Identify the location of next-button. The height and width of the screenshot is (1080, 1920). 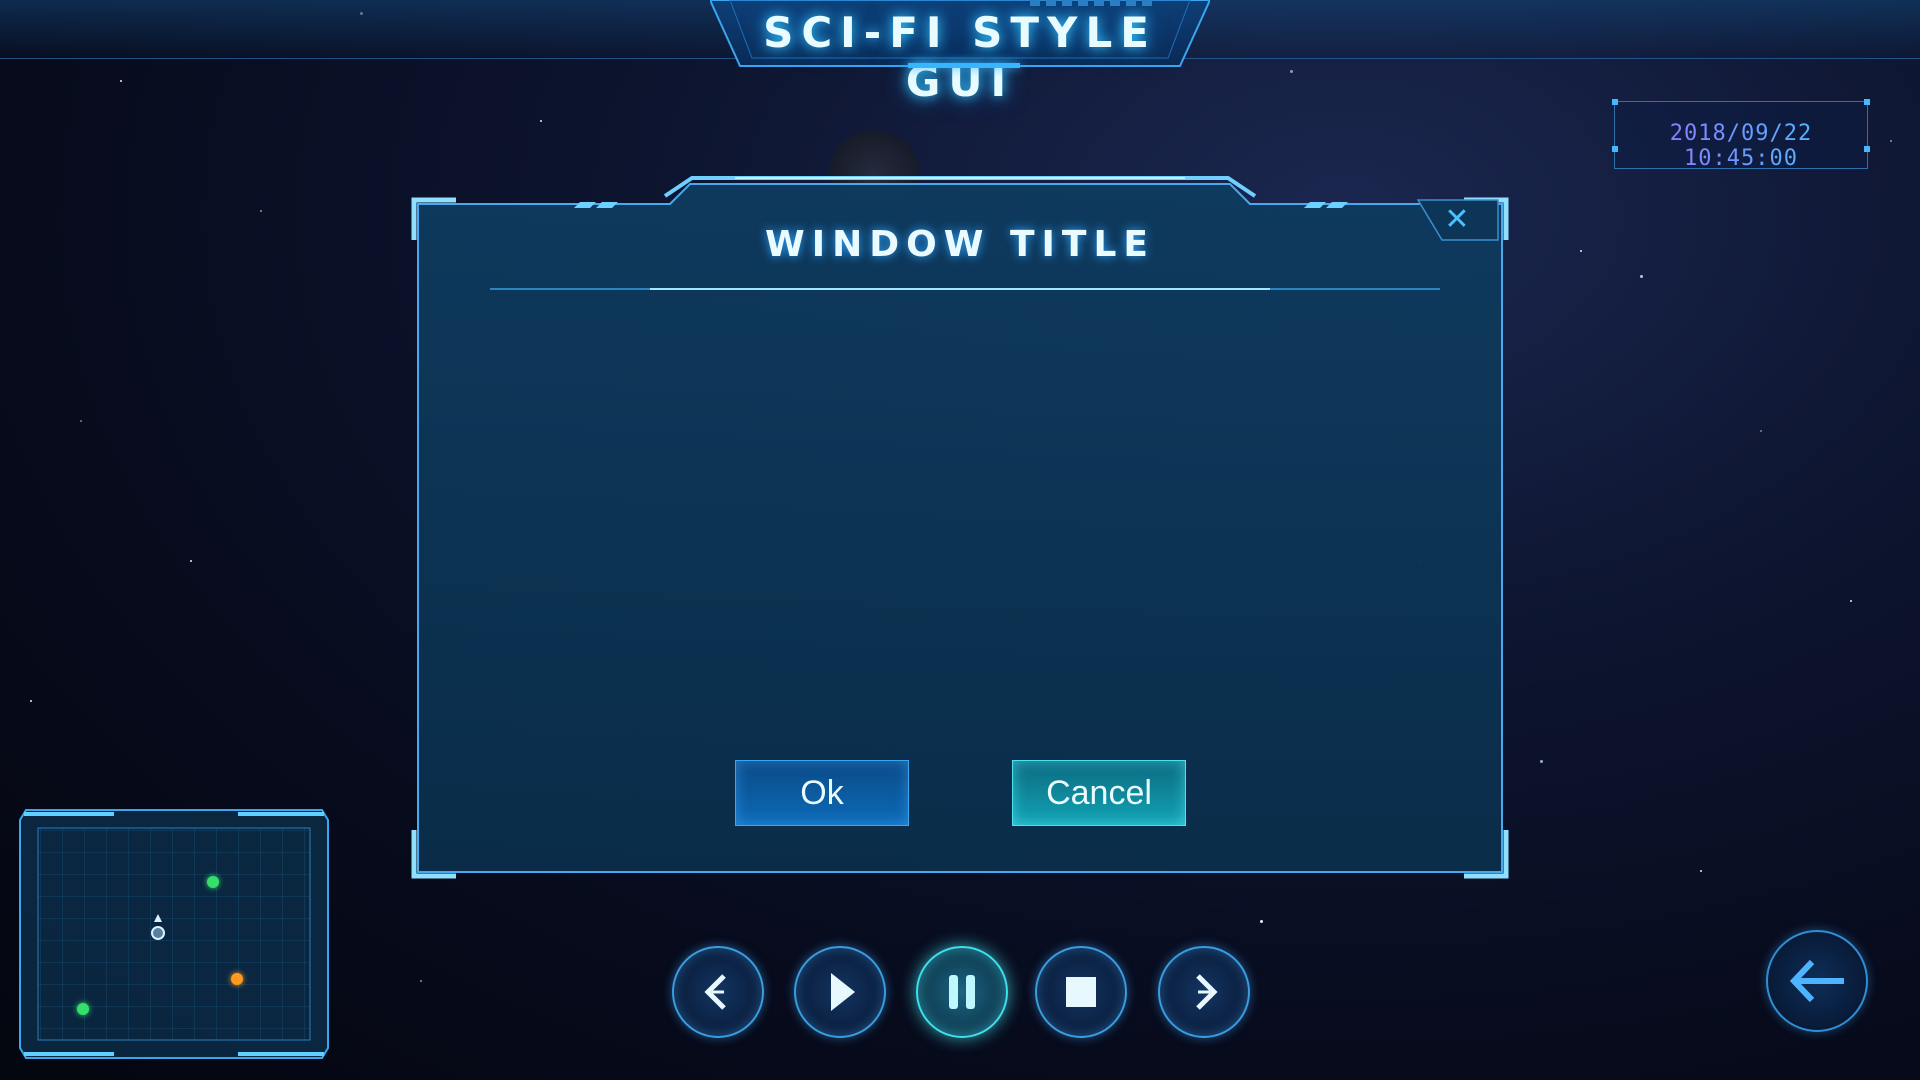
(1204, 992).